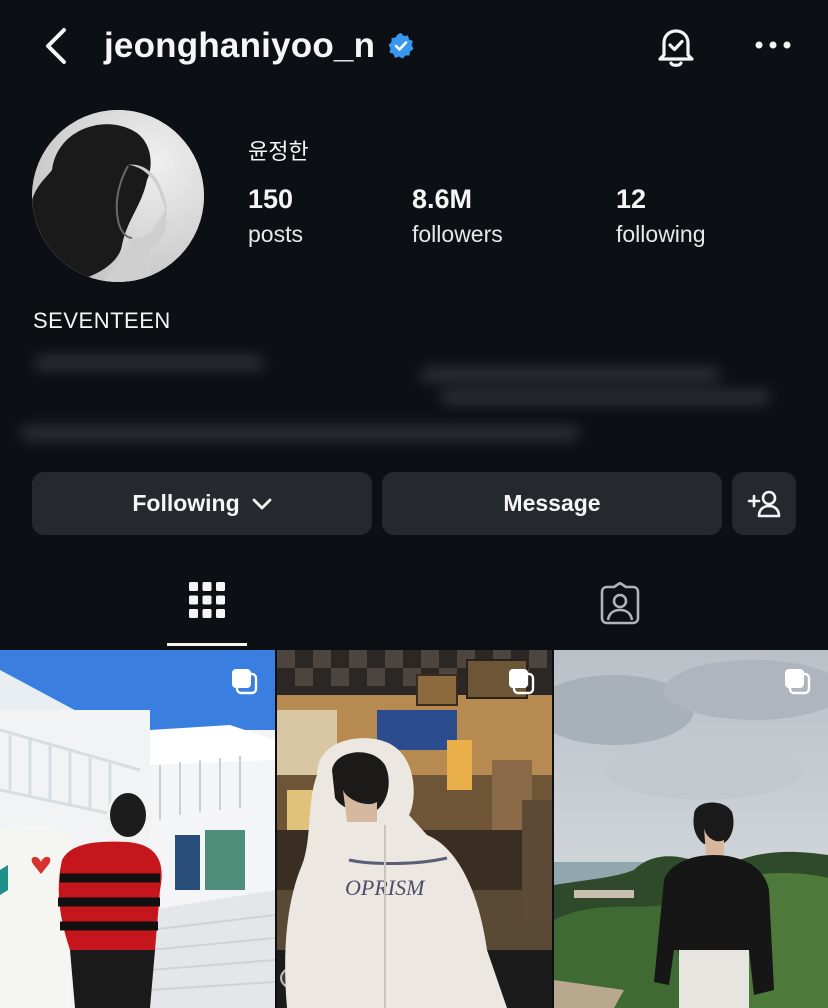  I want to click on profile-username-header: jeonghaniyoo_n, so click(259, 46).